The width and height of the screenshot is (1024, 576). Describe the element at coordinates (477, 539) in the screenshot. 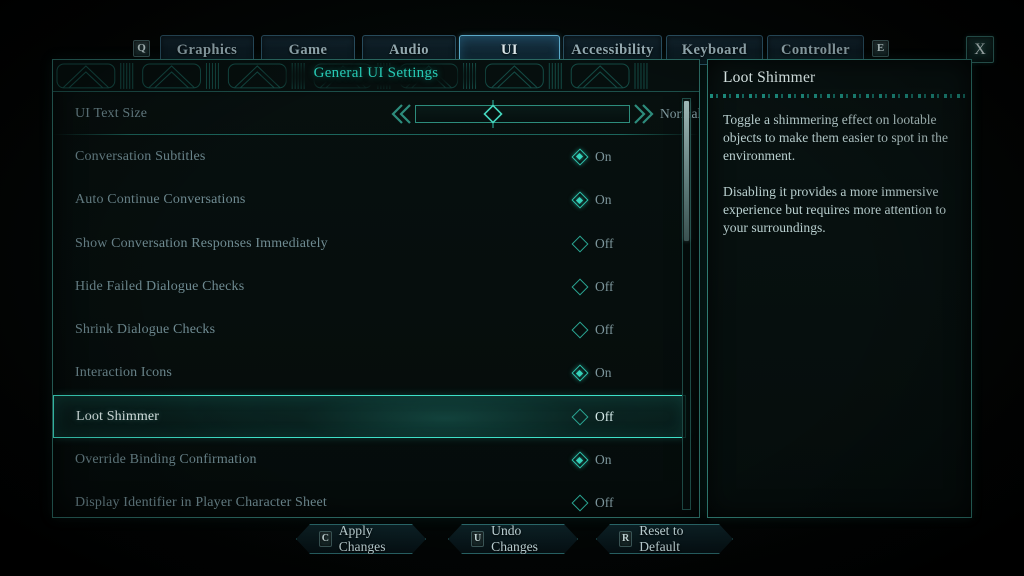

I see `undo-key-hint: U` at that location.